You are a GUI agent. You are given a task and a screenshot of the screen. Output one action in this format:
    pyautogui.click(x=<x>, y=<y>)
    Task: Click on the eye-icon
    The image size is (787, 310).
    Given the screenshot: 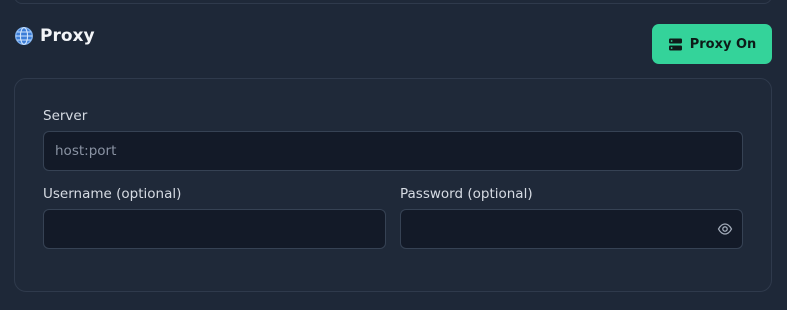 What is the action you would take?
    pyautogui.click(x=725, y=229)
    